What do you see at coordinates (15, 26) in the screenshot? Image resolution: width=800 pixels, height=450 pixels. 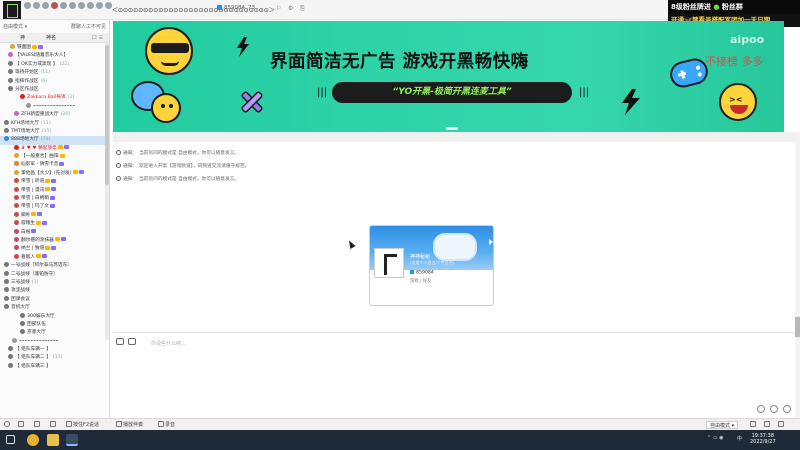 I see `mode-dropdown: 自由模式 ▾` at bounding box center [15, 26].